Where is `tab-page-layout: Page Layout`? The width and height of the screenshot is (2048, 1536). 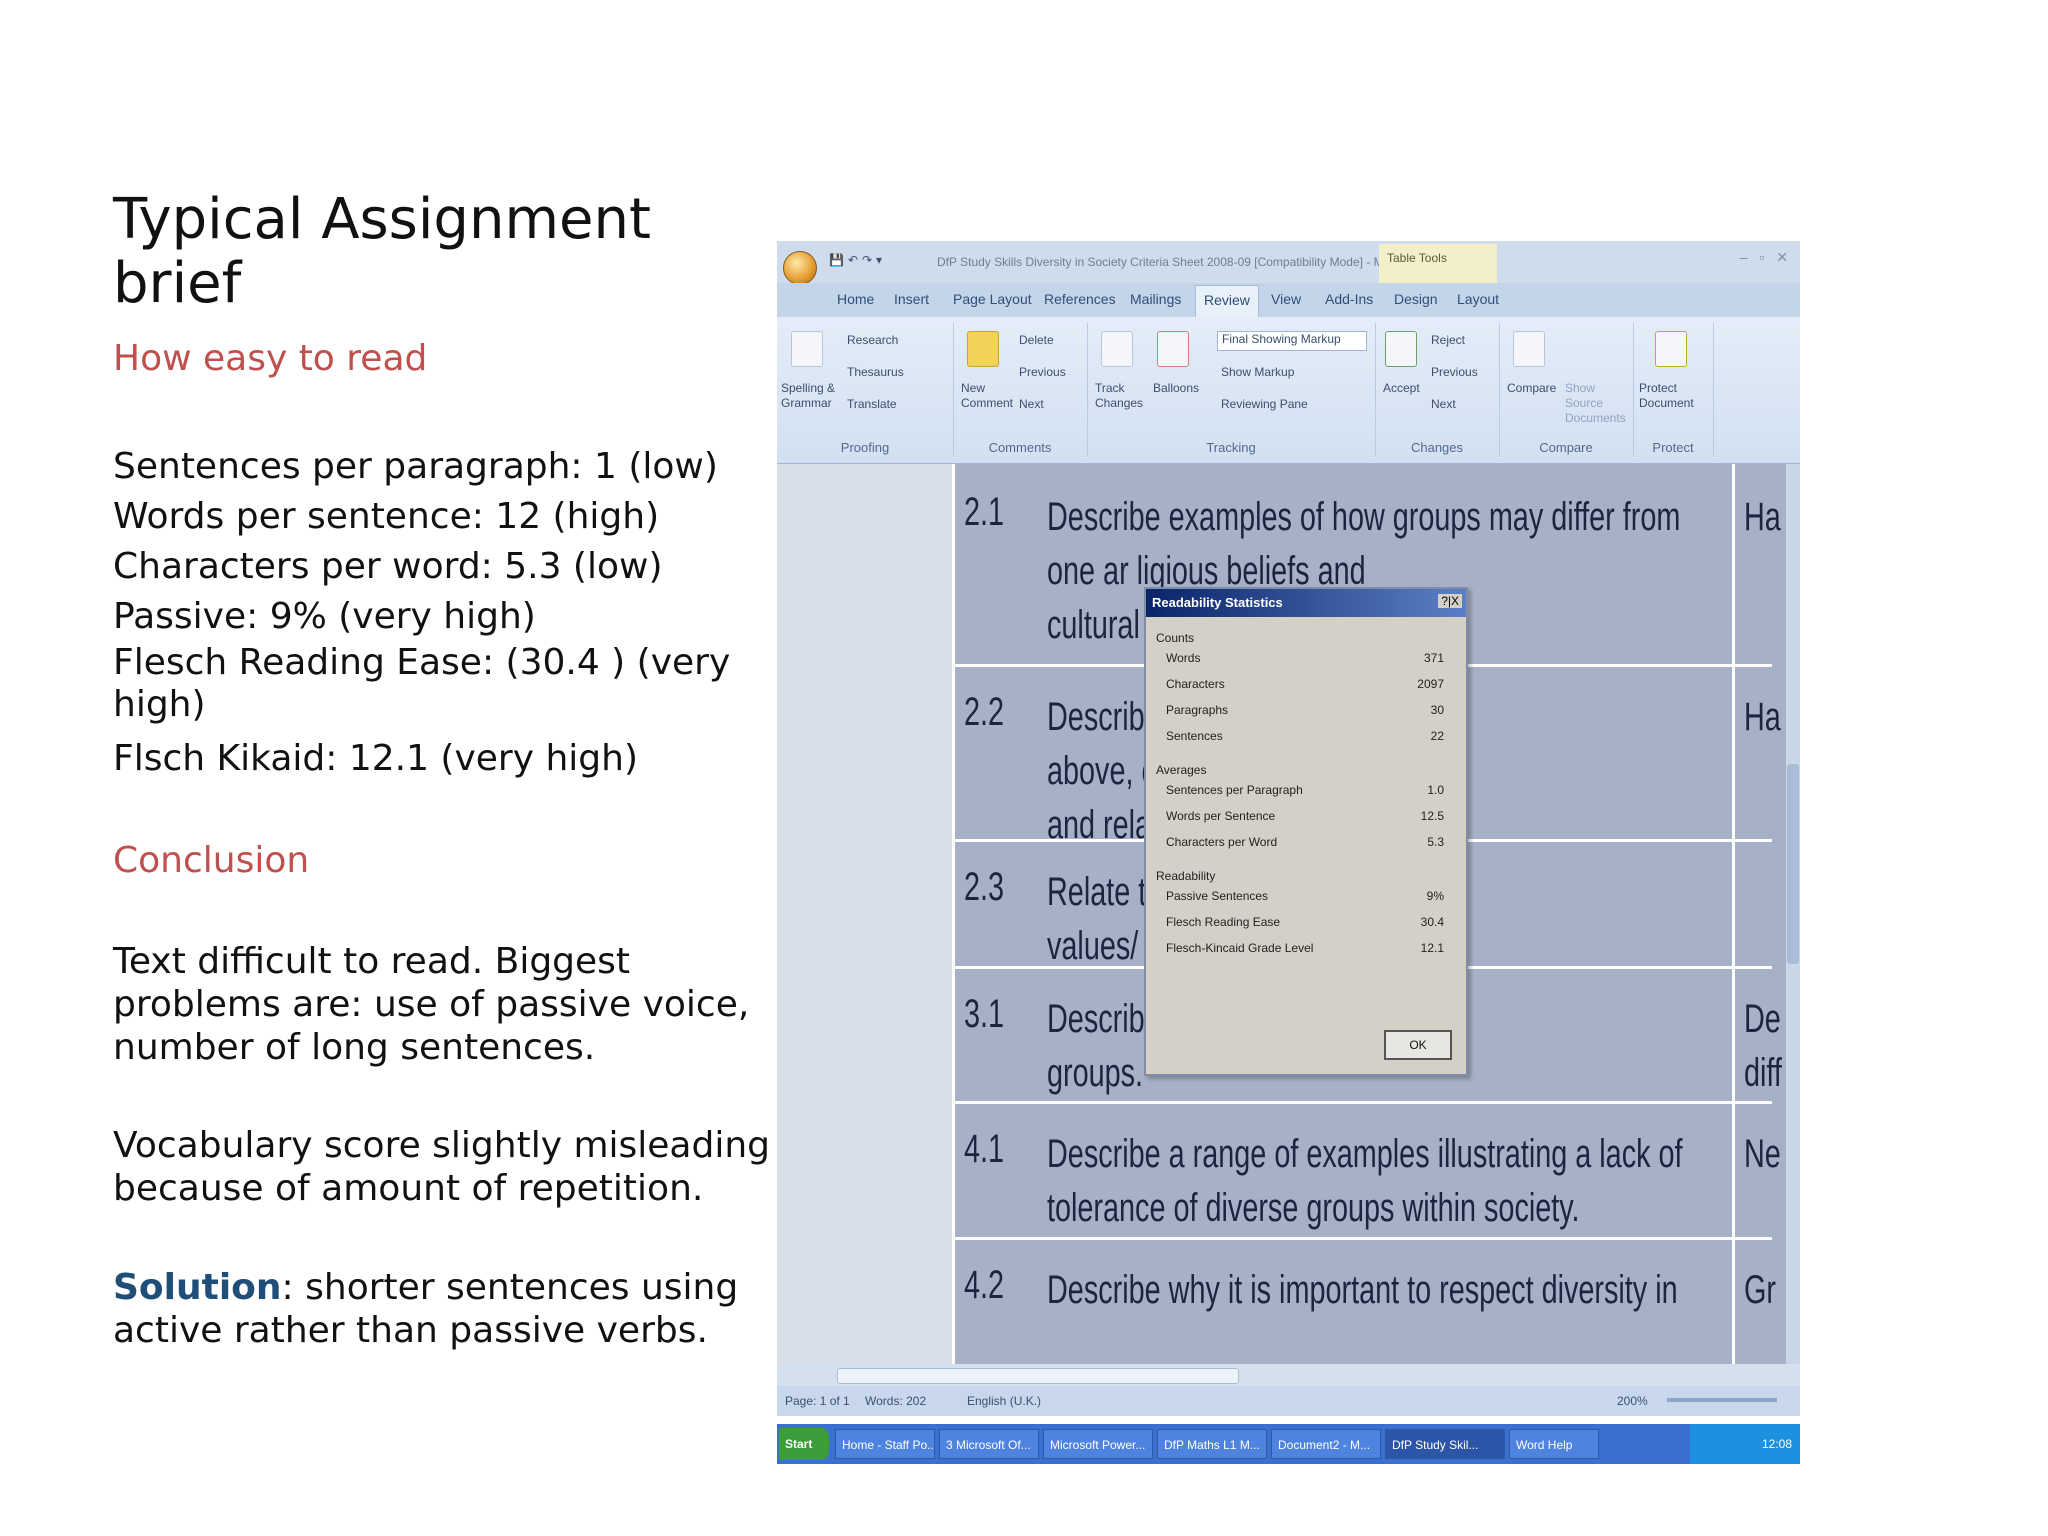 tab-page-layout: Page Layout is located at coordinates (992, 299).